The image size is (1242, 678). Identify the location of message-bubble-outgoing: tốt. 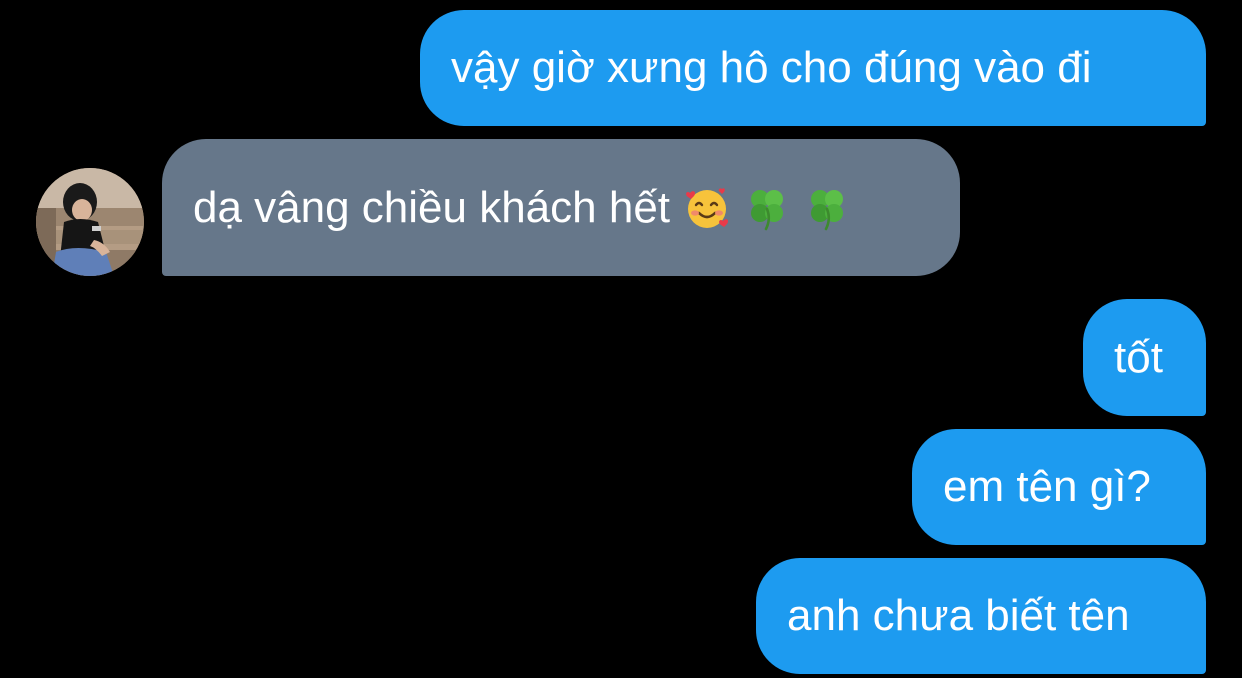
(1144, 357).